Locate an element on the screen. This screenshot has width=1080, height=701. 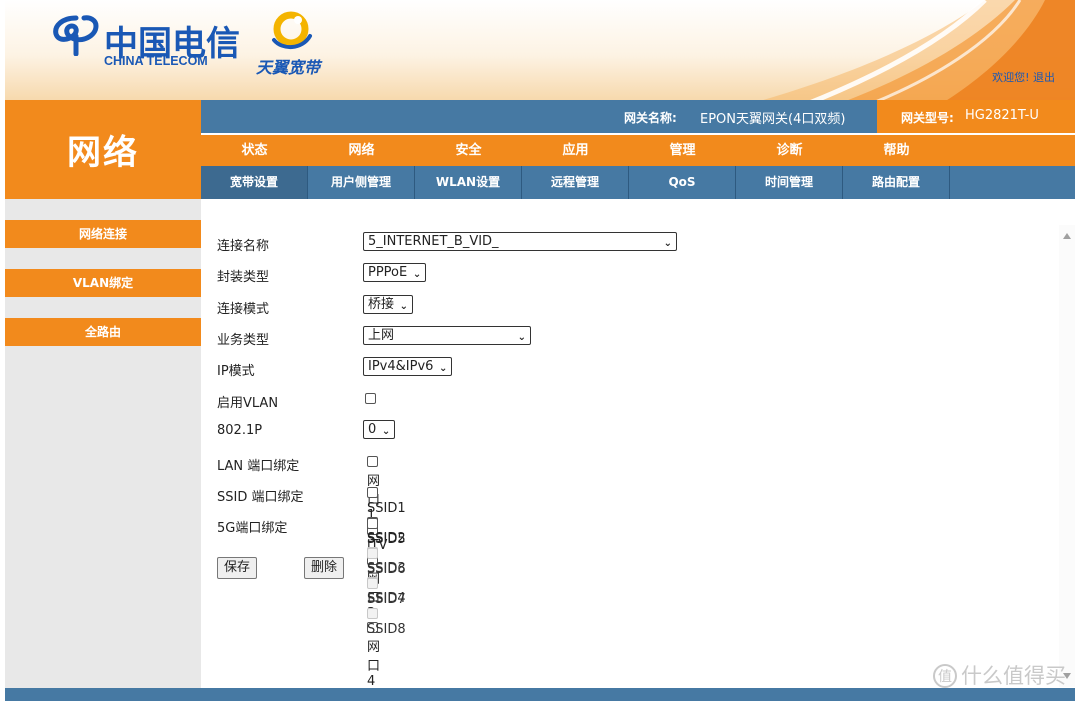
lan-port-1-checkbox is located at coordinates (372, 461).